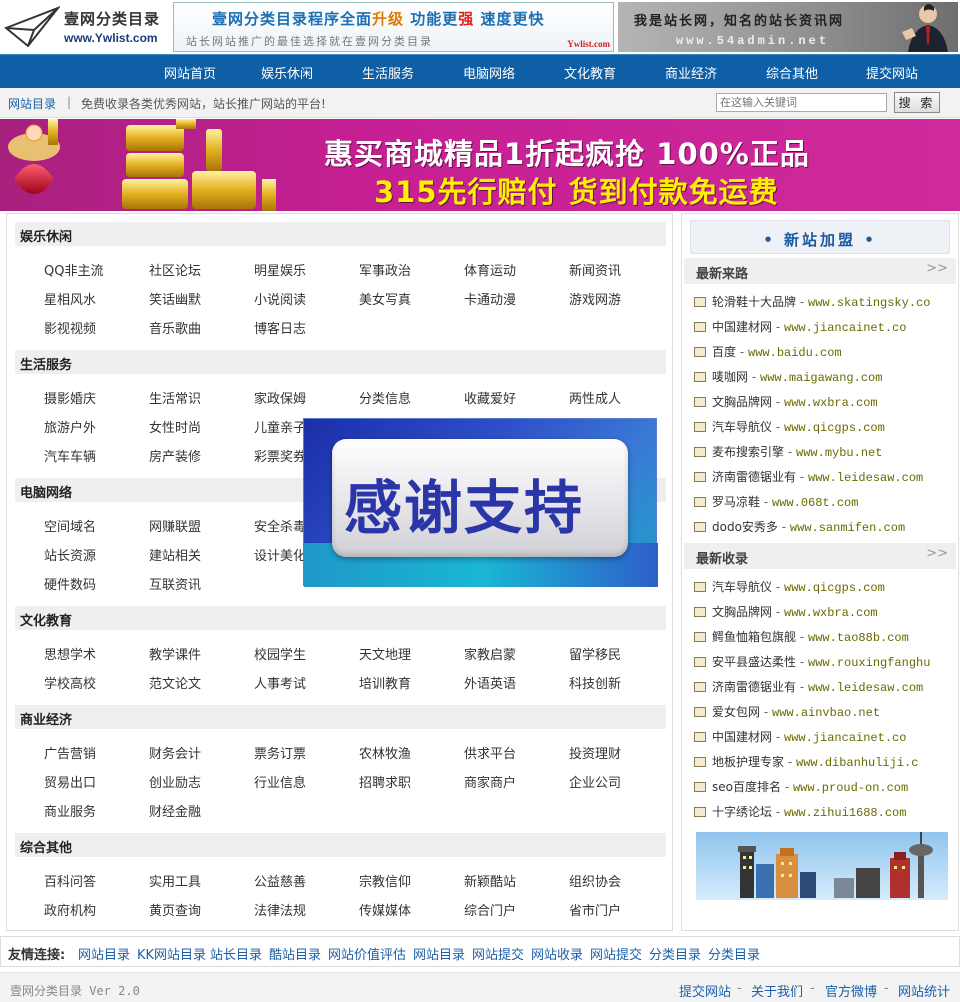  I want to click on category-link: 美女写真, so click(385, 298).